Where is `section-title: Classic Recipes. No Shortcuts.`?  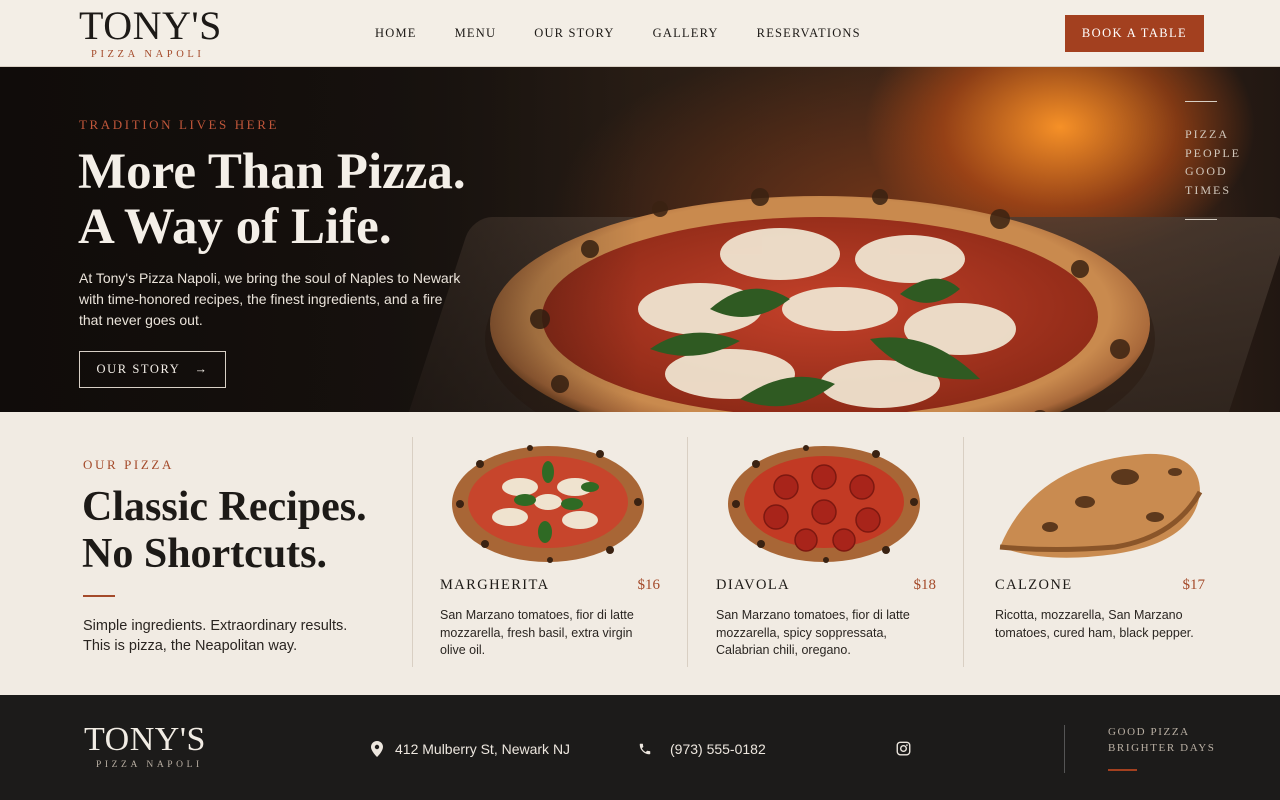 section-title: Classic Recipes. No Shortcuts. is located at coordinates (242, 531).